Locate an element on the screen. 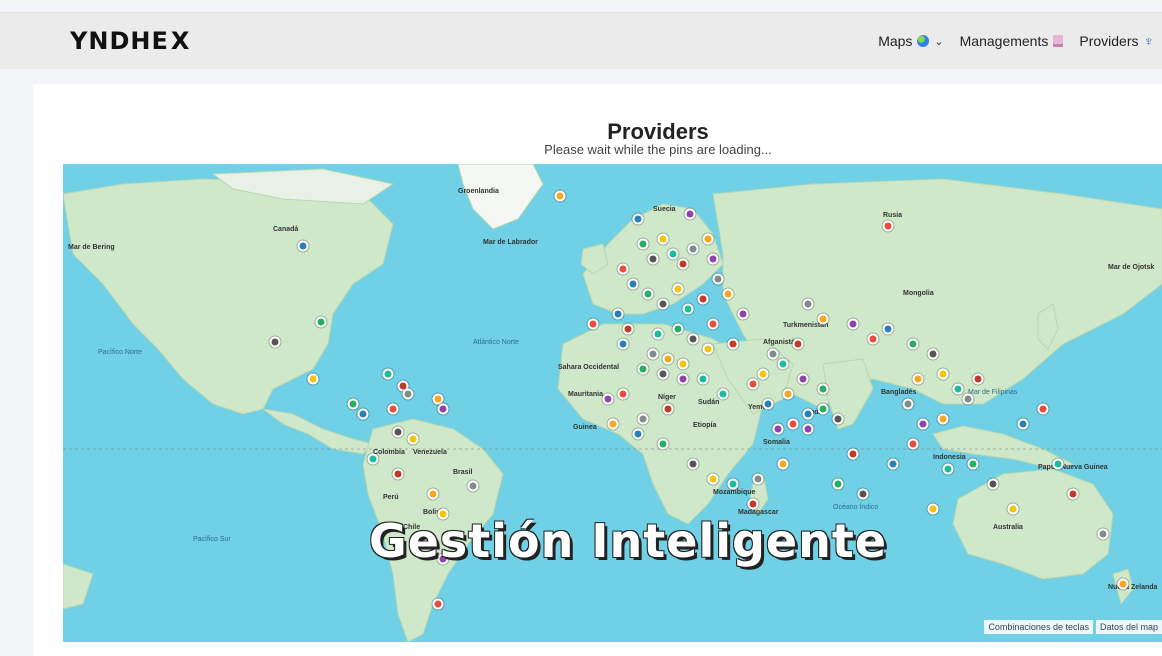 This screenshot has height=656, width=1162. nav-managements: Managements is located at coordinates (1012, 41).